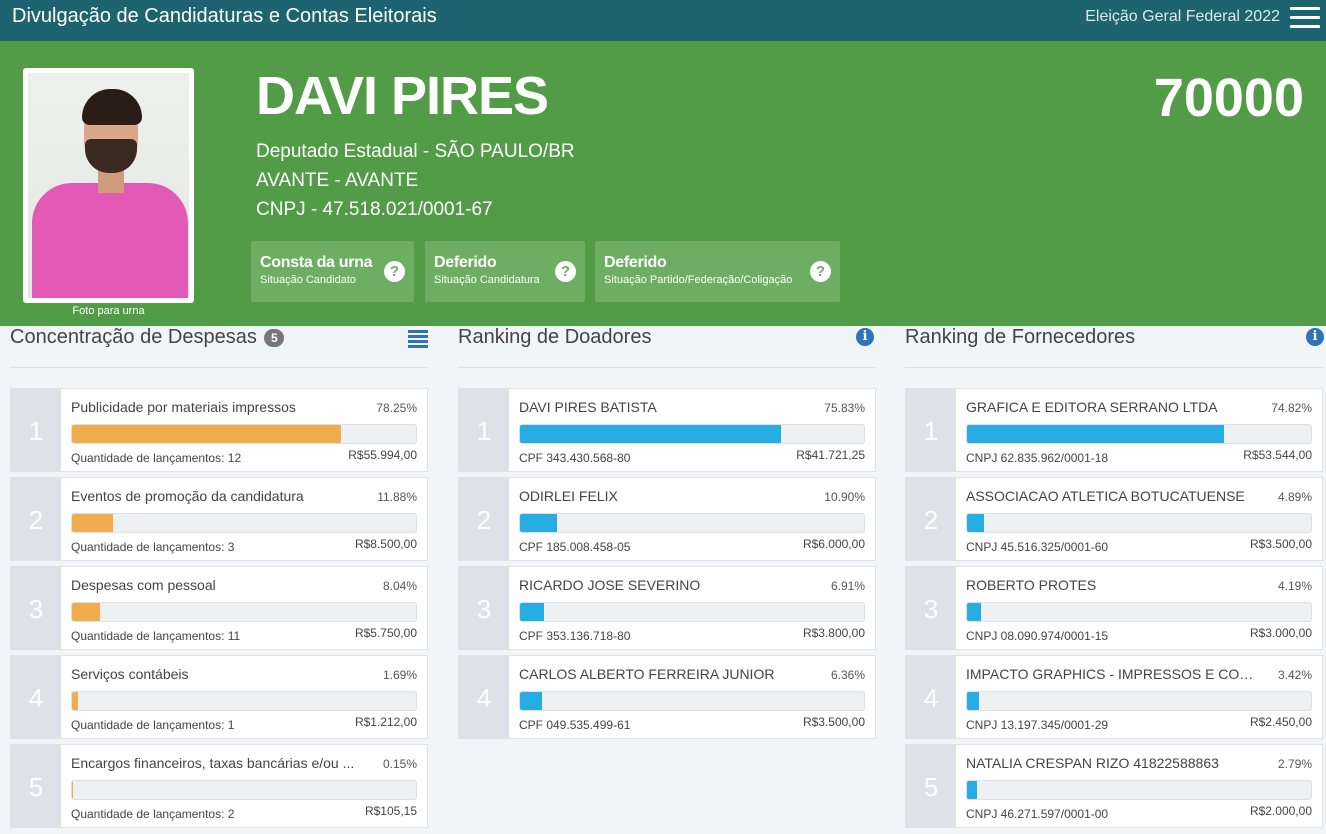 This screenshot has width=1326, height=834. What do you see at coordinates (396, 408) in the screenshot?
I see `item-percentage: 78.25%` at bounding box center [396, 408].